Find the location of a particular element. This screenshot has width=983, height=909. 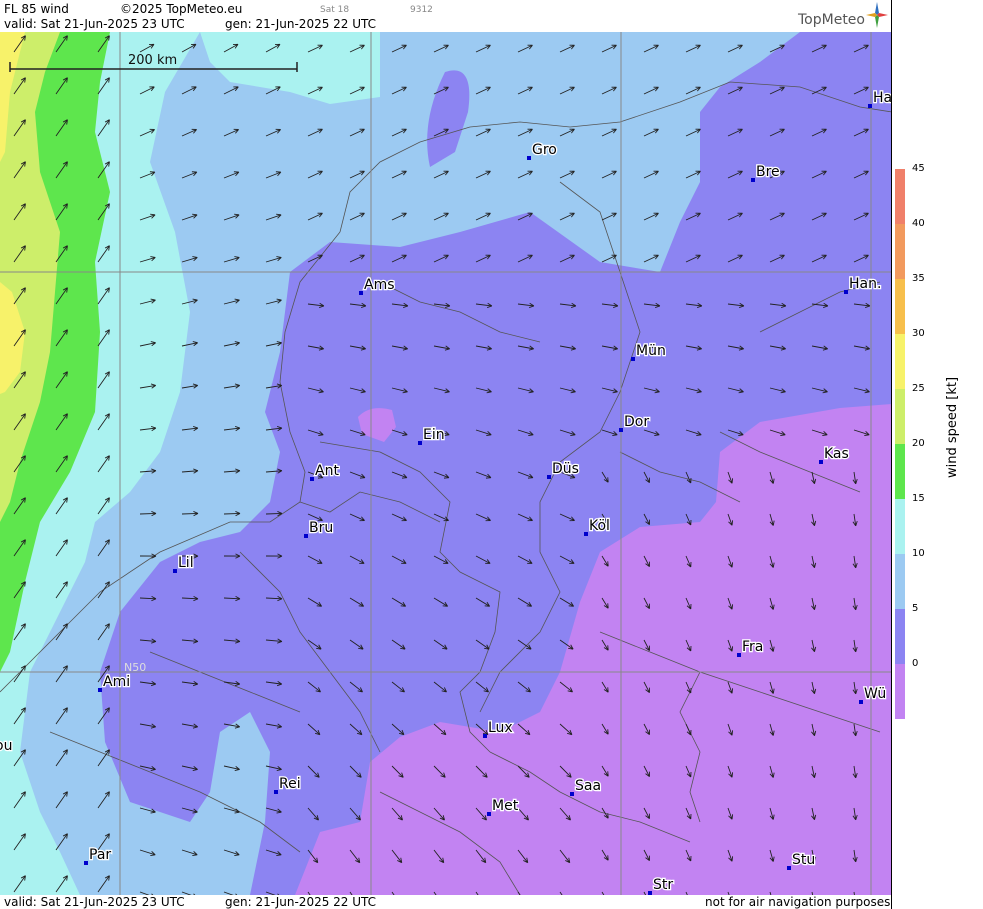

map-right-border is located at coordinates (891, 454).